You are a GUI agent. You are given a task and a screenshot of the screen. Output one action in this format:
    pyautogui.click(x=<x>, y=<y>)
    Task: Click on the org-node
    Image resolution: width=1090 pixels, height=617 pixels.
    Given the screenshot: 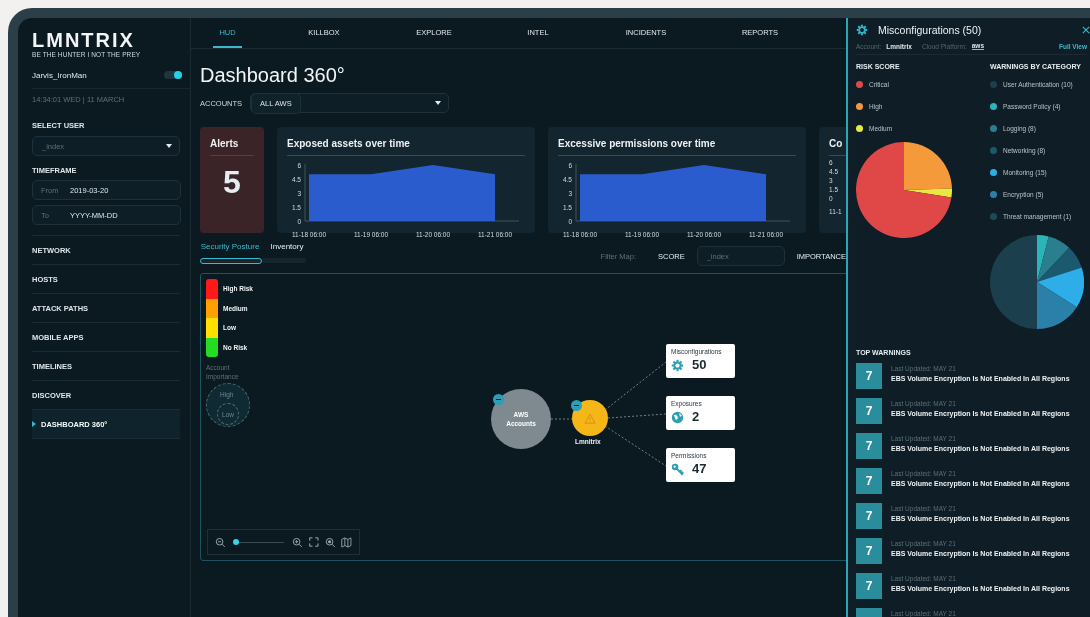 What is the action you would take?
    pyautogui.click(x=590, y=418)
    